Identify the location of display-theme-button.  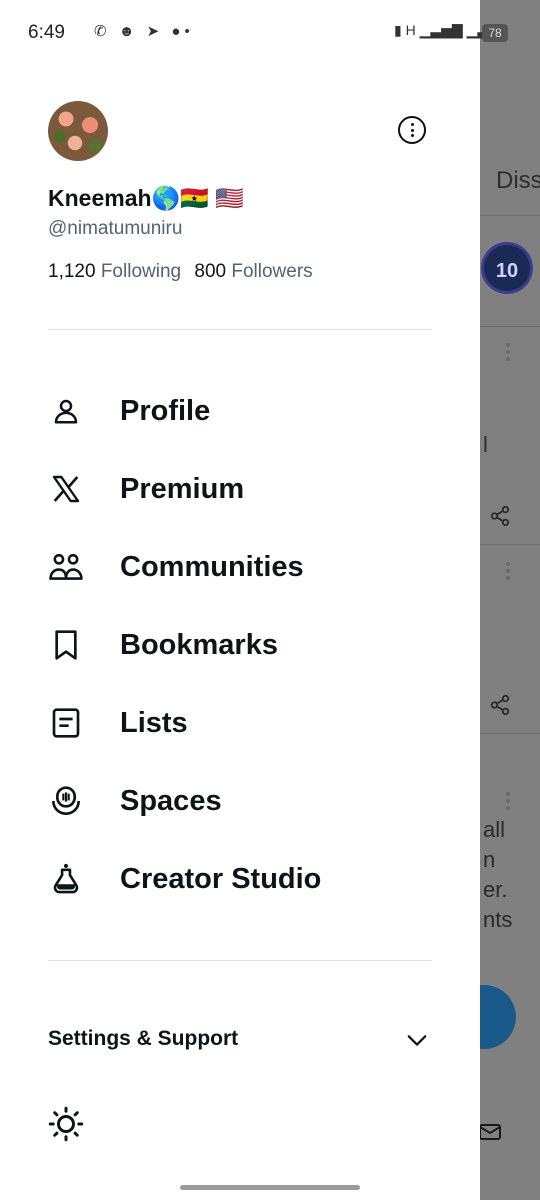
(66, 1124).